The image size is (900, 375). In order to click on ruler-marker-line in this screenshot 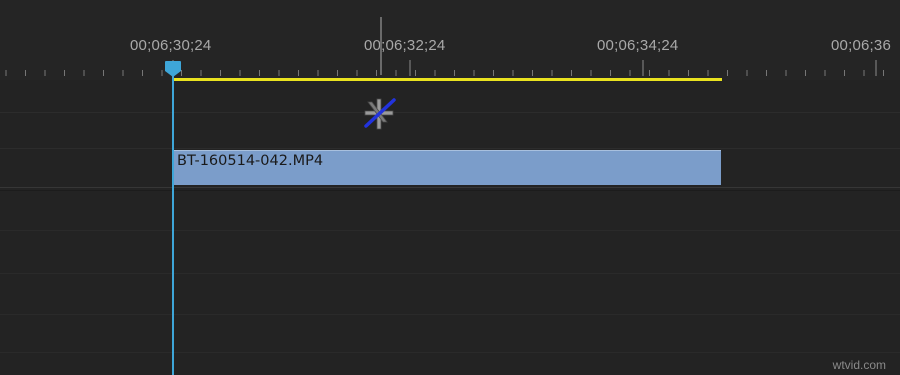, I will do `click(381, 46)`.